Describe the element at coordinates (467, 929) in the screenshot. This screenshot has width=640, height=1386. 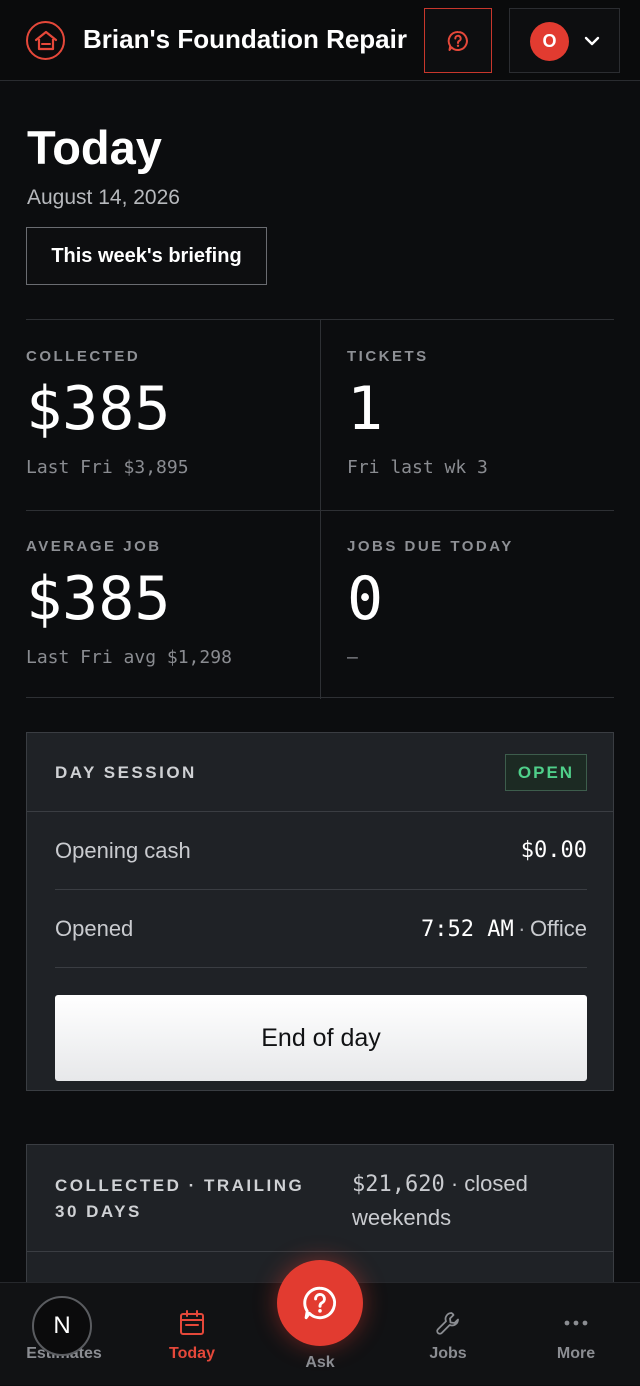
I see `opened-time: 7:52 AM` at that location.